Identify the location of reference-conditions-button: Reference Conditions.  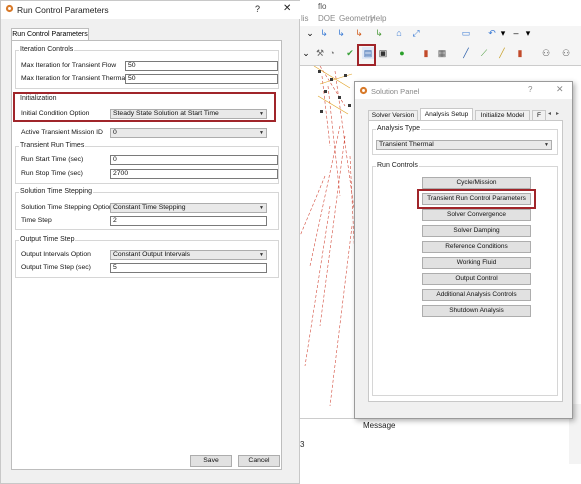
(476, 247).